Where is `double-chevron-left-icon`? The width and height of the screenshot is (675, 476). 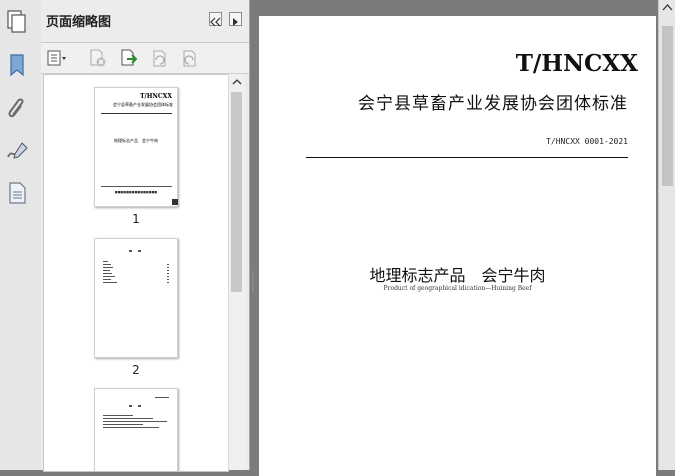
double-chevron-left-icon is located at coordinates (215, 22).